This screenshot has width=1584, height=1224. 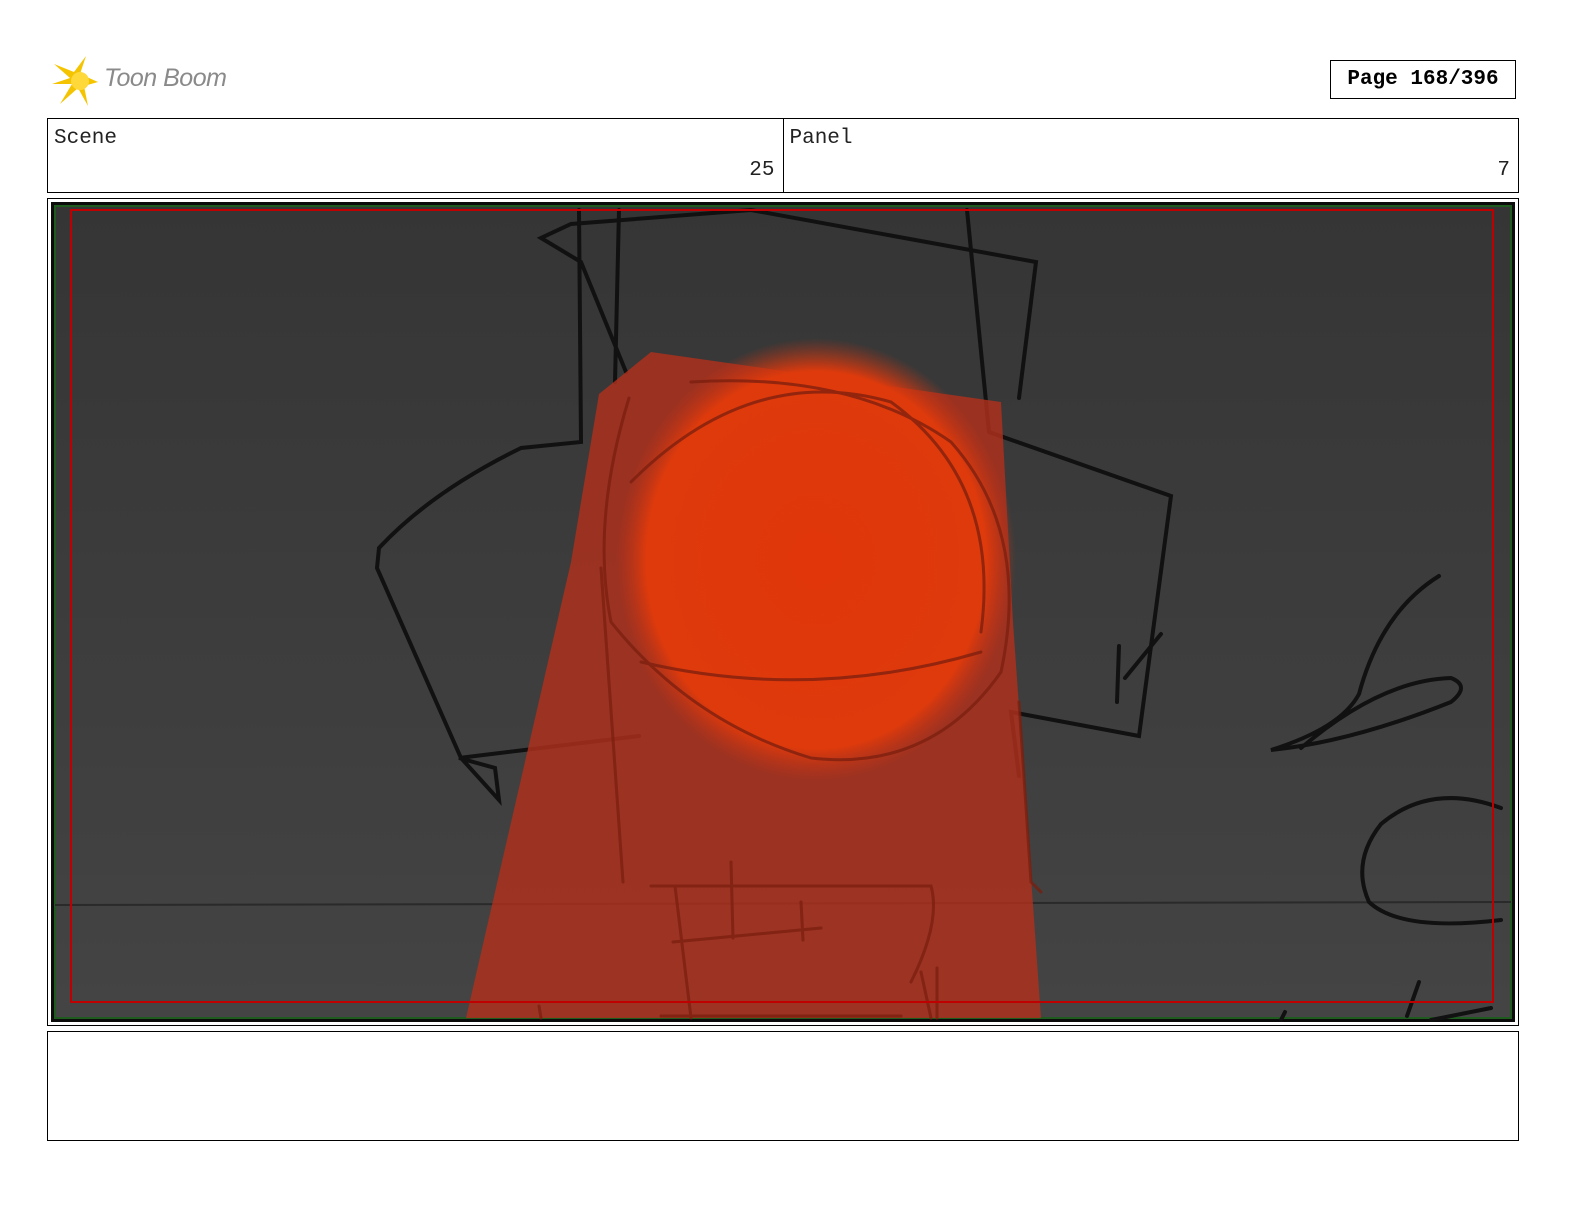 I want to click on notes-box, so click(x=783, y=1086).